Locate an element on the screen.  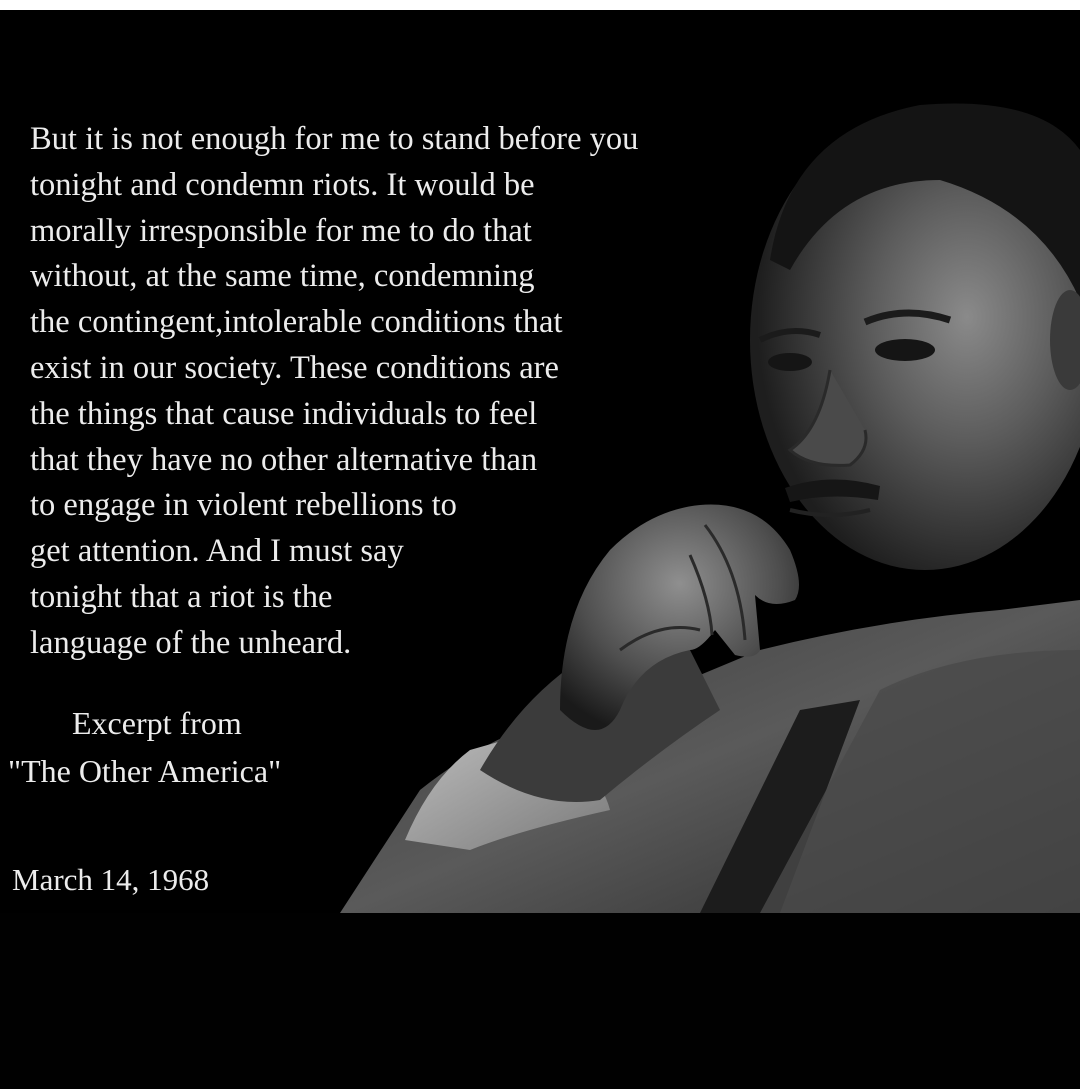
quote-line: to engage in violent rebellions to is located at coordinates (243, 505).